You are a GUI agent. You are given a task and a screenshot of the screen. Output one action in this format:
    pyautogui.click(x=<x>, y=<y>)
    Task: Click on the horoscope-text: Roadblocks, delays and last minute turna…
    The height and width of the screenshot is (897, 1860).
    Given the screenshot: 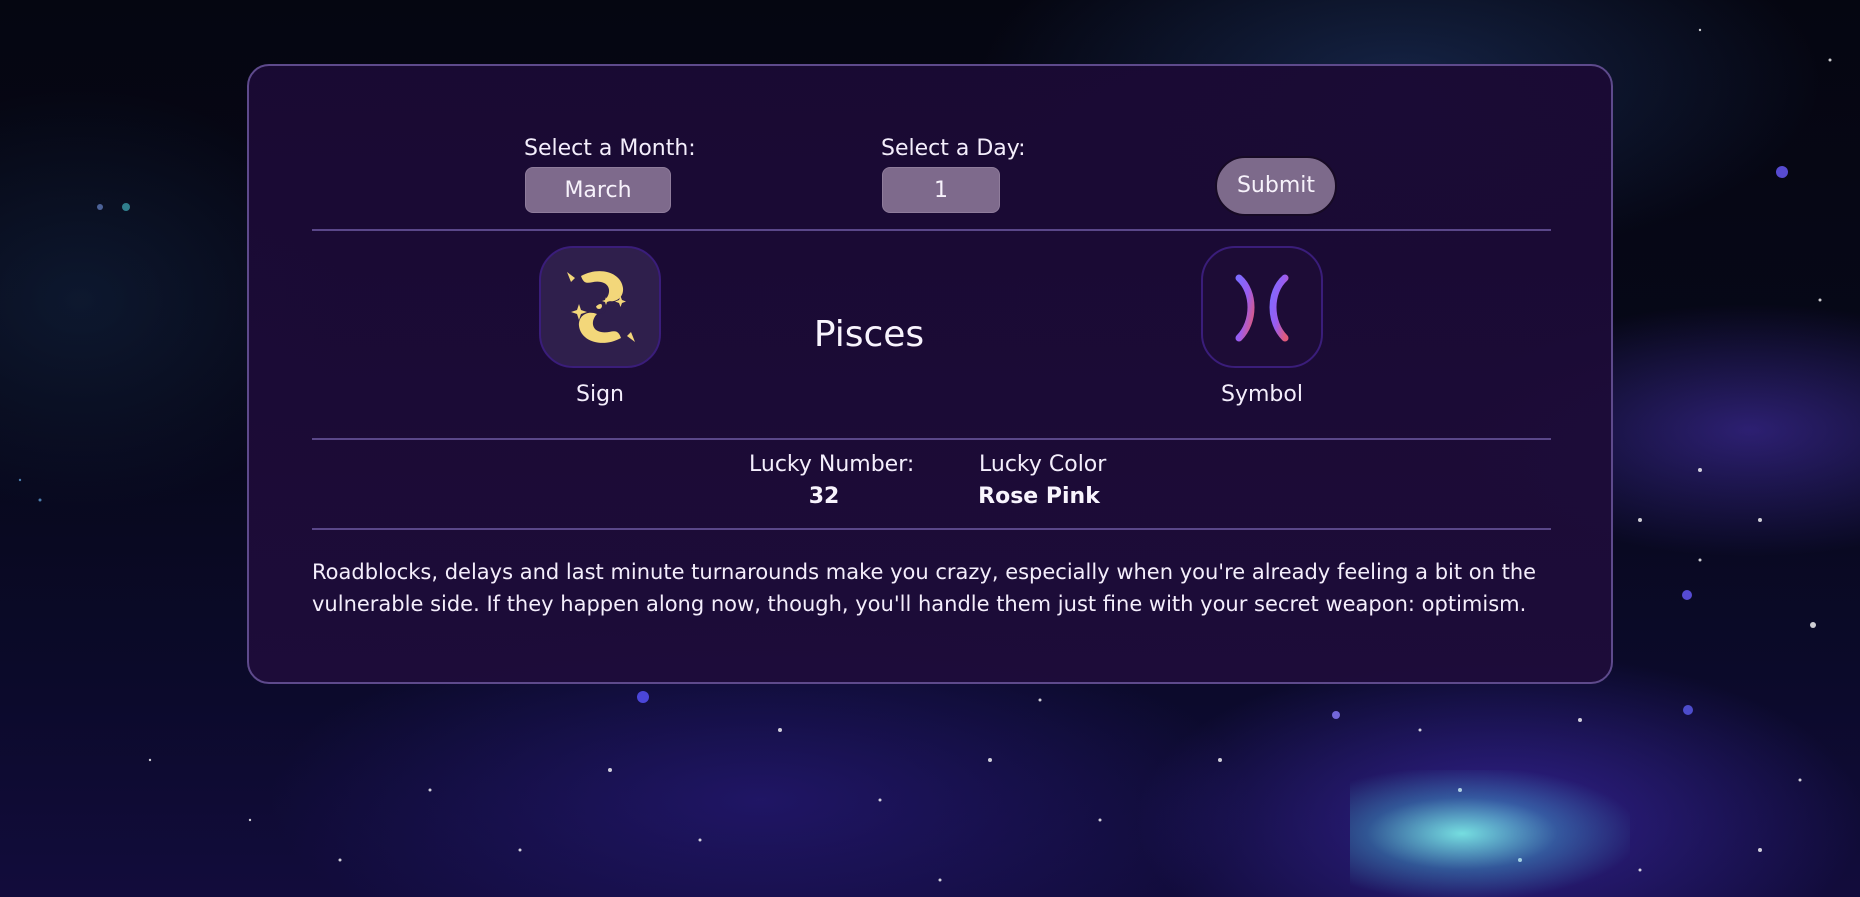 What is the action you would take?
    pyautogui.click(x=924, y=588)
    